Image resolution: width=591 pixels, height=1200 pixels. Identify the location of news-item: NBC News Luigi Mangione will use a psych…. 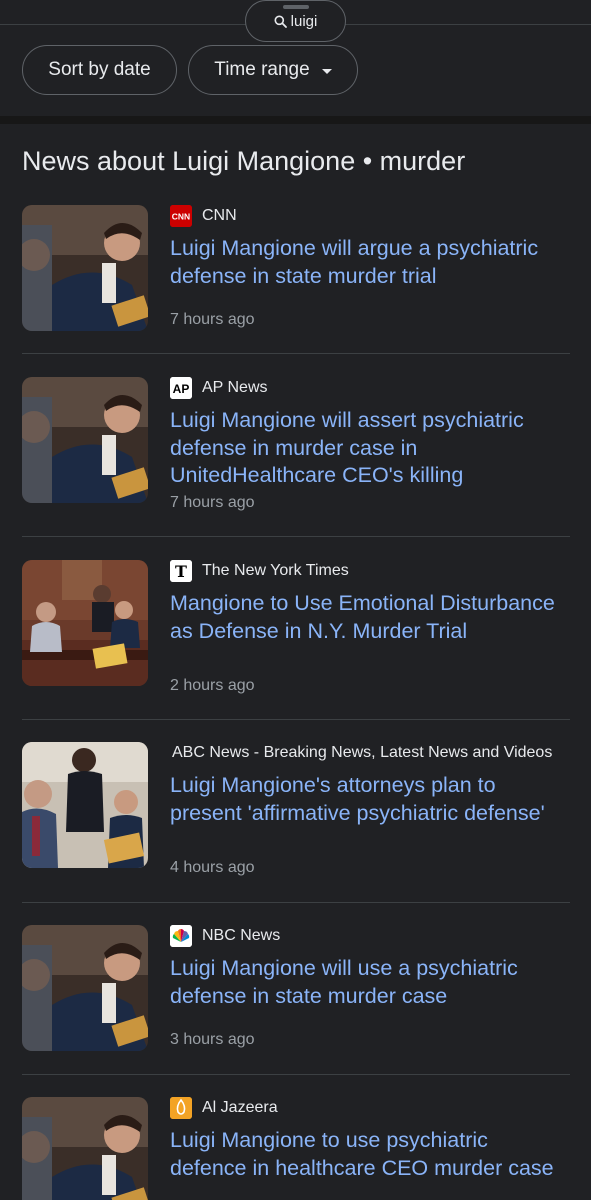
(296, 990).